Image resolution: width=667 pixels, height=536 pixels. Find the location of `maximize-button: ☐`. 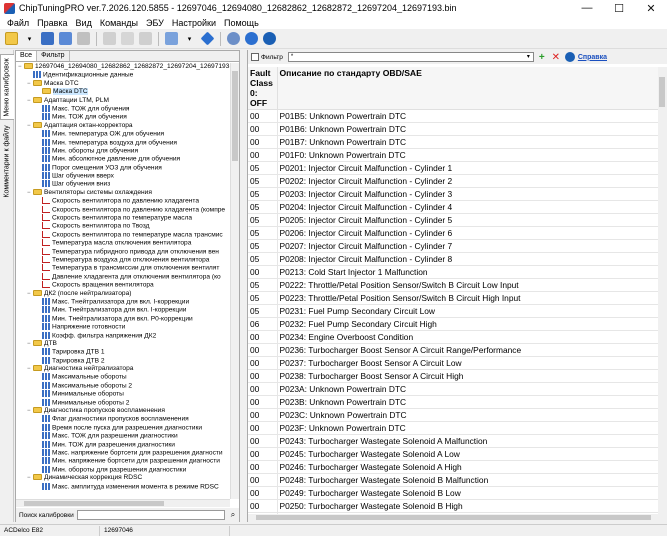

maximize-button: ☐ is located at coordinates (619, 8).